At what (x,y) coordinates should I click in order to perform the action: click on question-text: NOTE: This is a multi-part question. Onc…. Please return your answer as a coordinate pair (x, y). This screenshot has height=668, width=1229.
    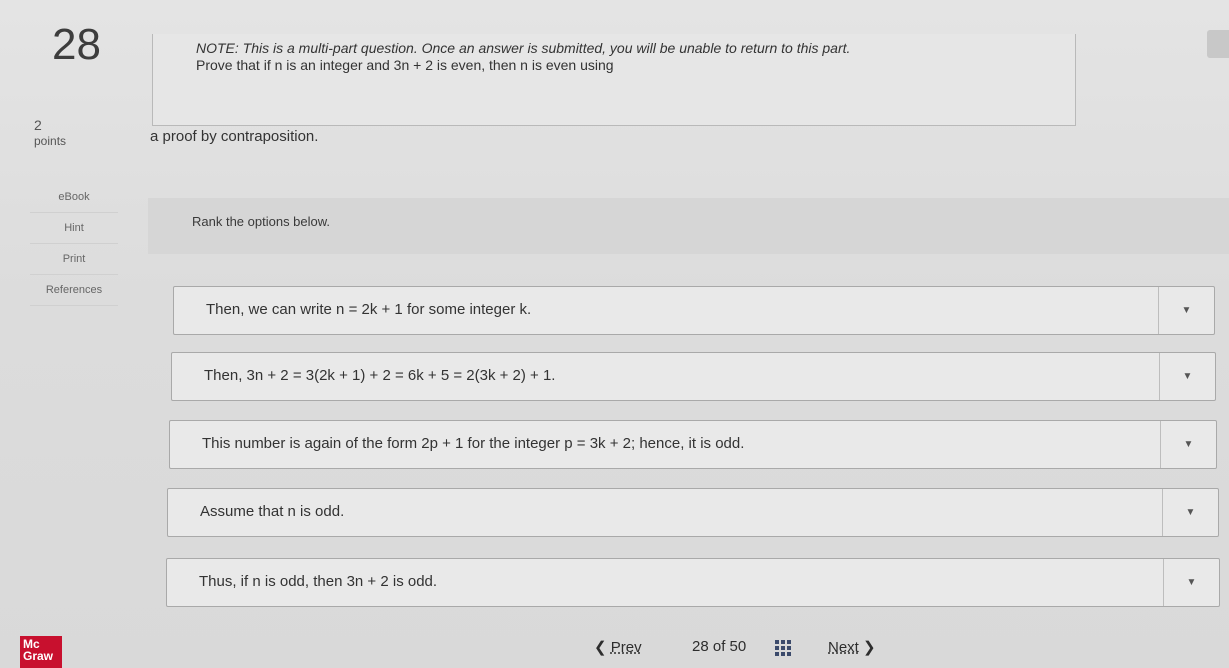
    Looking at the image, I should click on (523, 57).